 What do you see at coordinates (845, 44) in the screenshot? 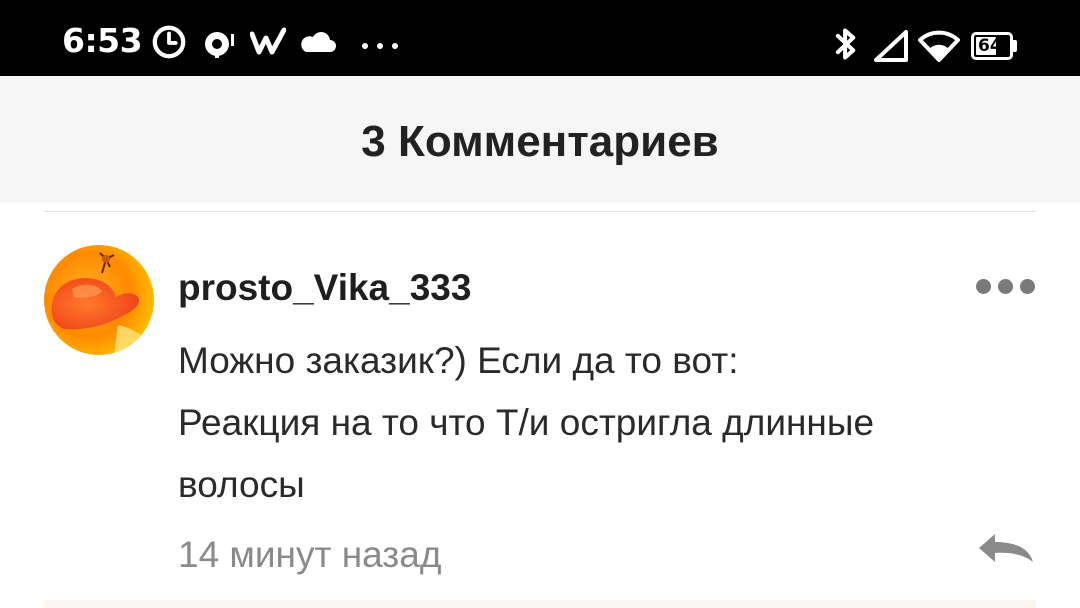
I see `bluetooth-icon` at bounding box center [845, 44].